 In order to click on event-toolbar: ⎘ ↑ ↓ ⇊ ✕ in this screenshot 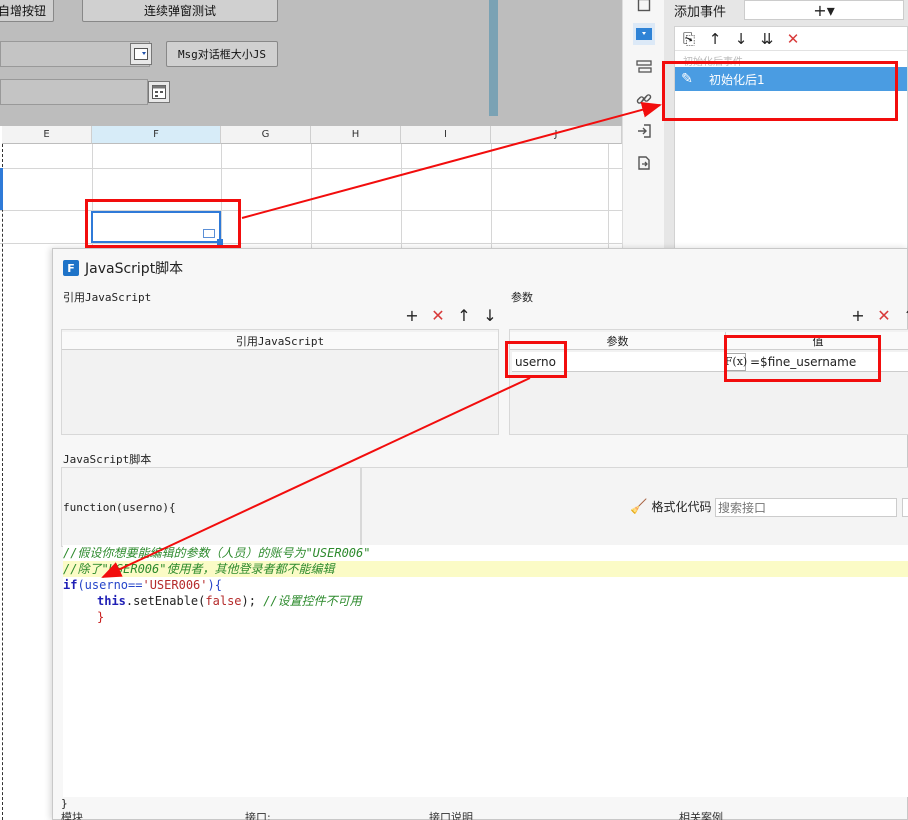, I will do `click(791, 39)`.